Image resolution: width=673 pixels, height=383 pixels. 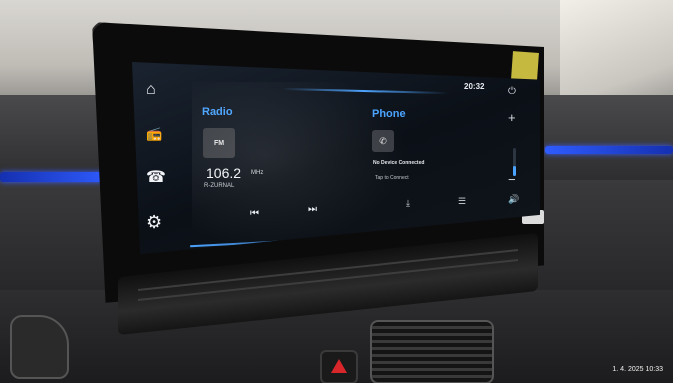 I want to click on next-icon: ⏭, so click(x=312, y=209).